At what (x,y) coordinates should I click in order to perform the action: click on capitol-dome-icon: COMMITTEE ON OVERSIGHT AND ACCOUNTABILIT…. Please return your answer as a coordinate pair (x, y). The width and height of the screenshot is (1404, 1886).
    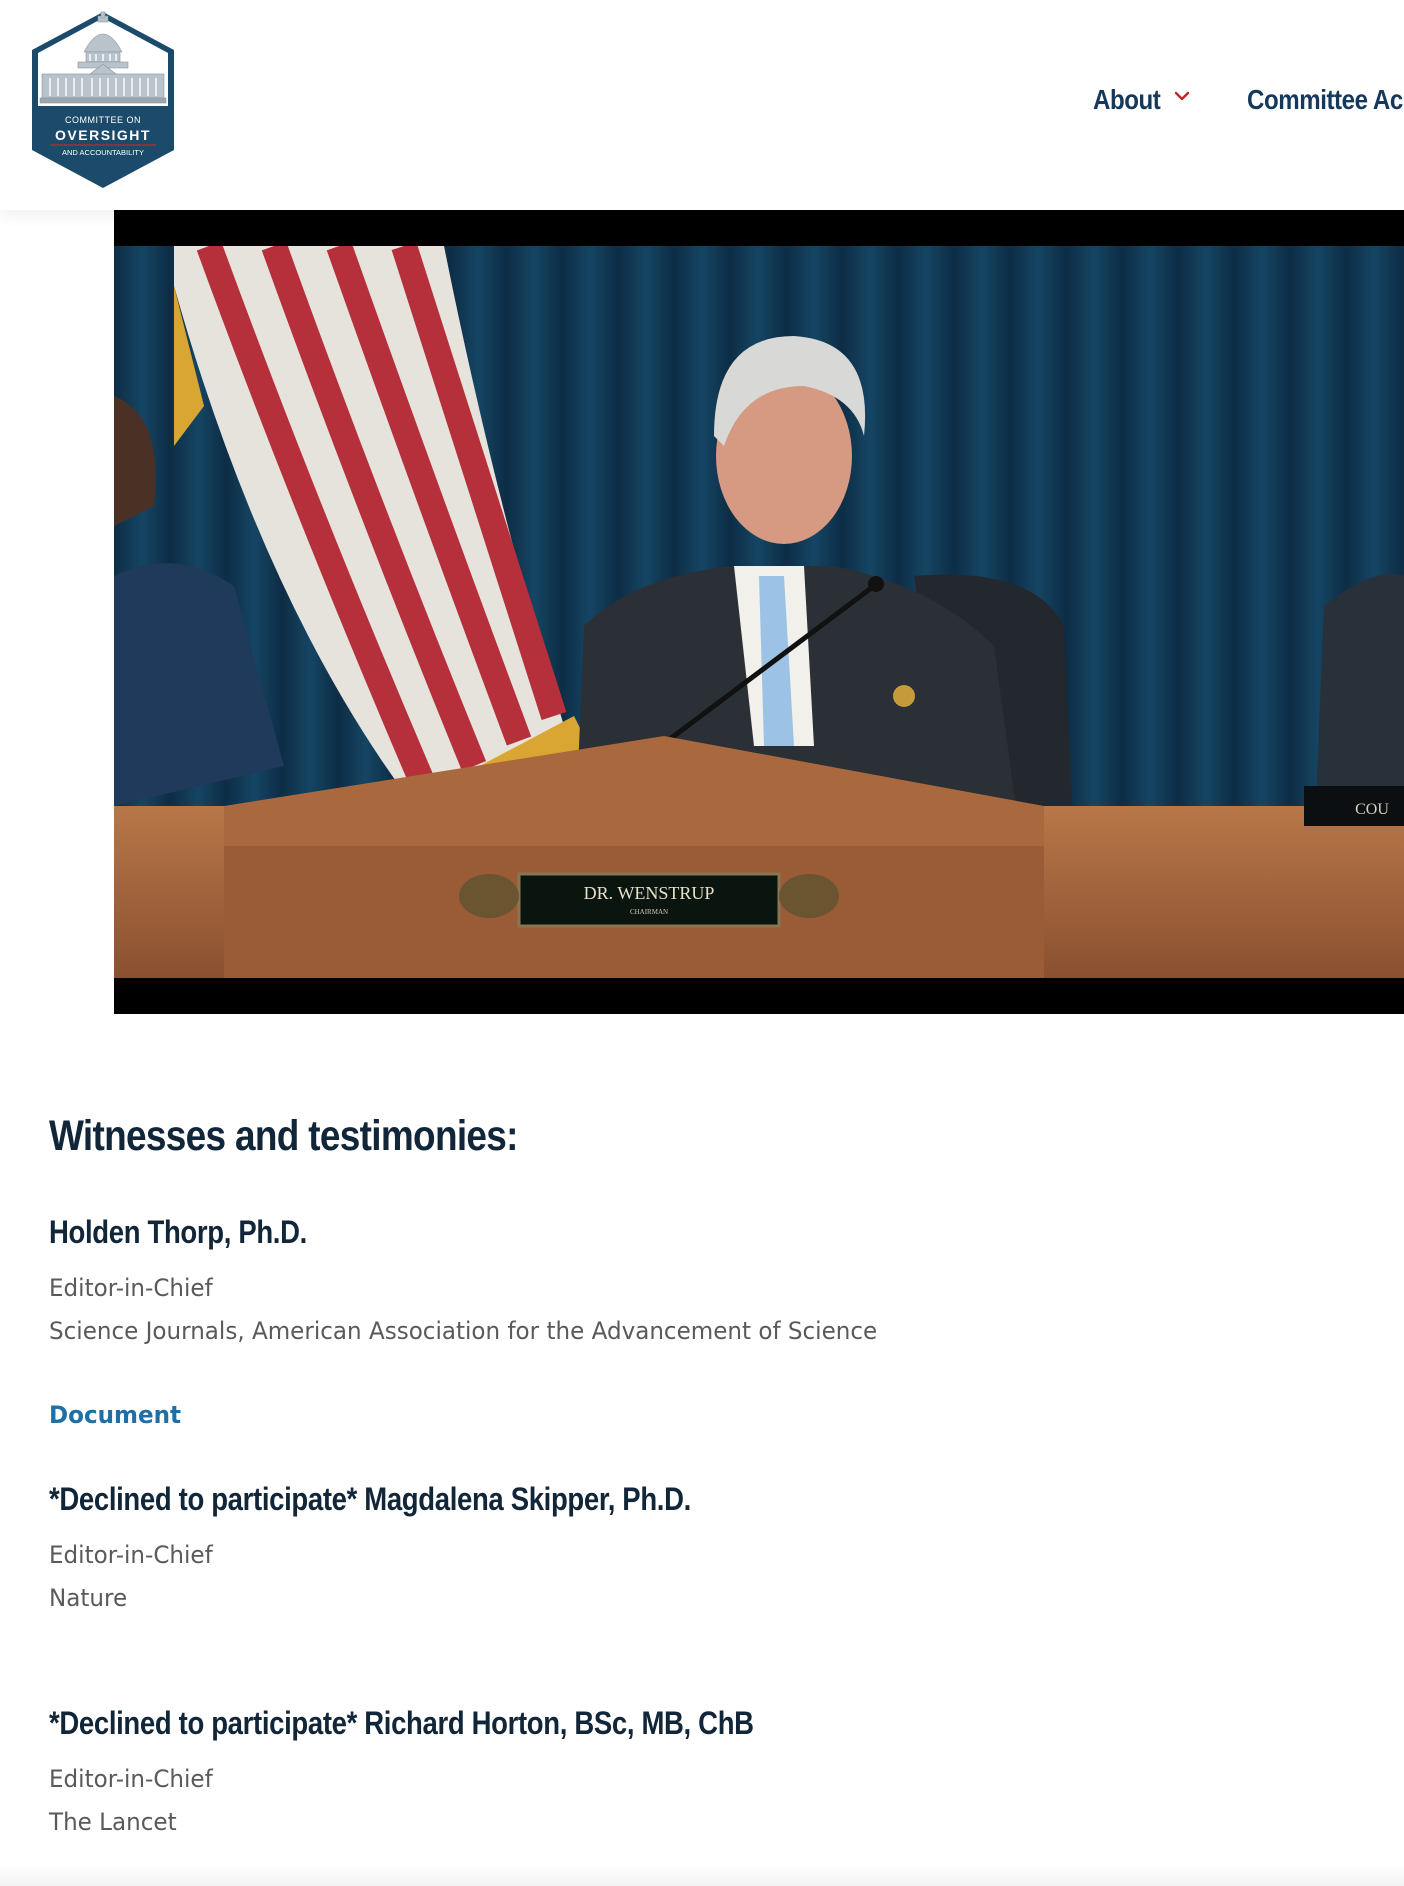
    Looking at the image, I should click on (103, 99).